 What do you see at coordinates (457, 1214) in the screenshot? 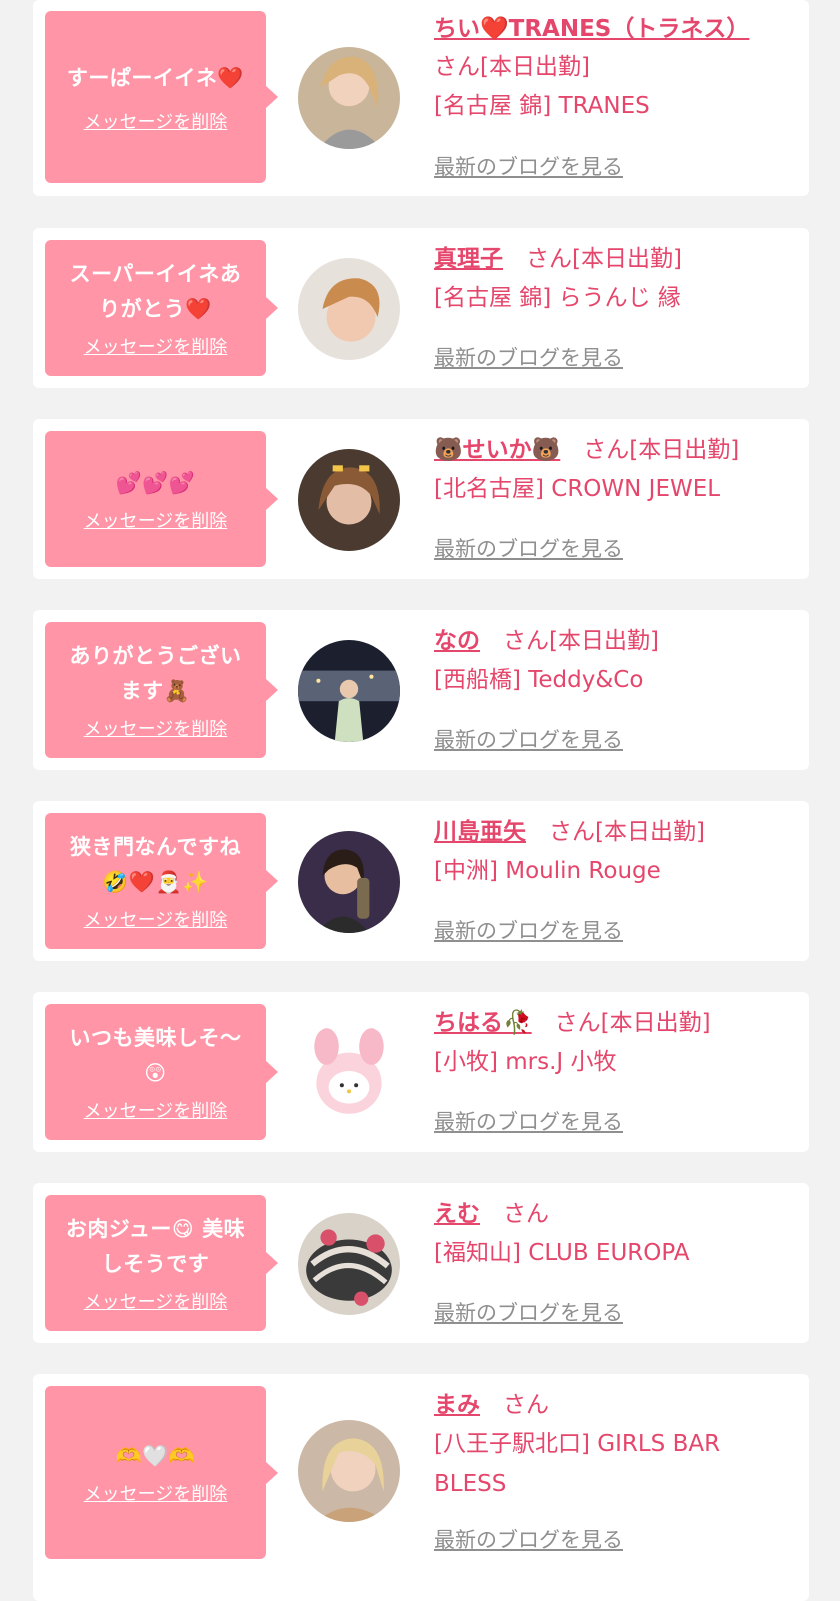
I see `profile-name-link: えむ` at bounding box center [457, 1214].